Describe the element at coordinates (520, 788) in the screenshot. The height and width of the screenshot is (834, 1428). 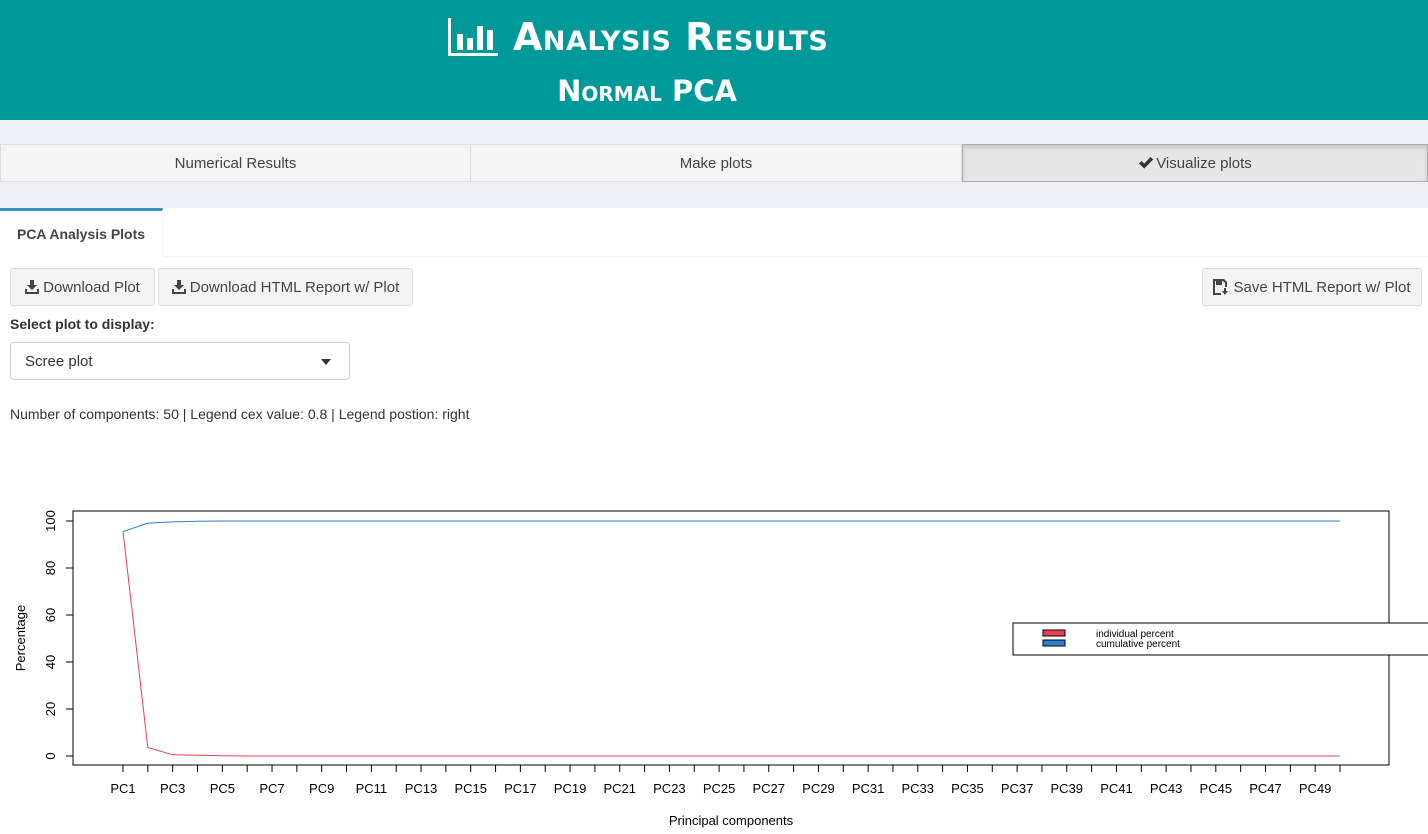
I see `x-tick-label: PC17` at that location.